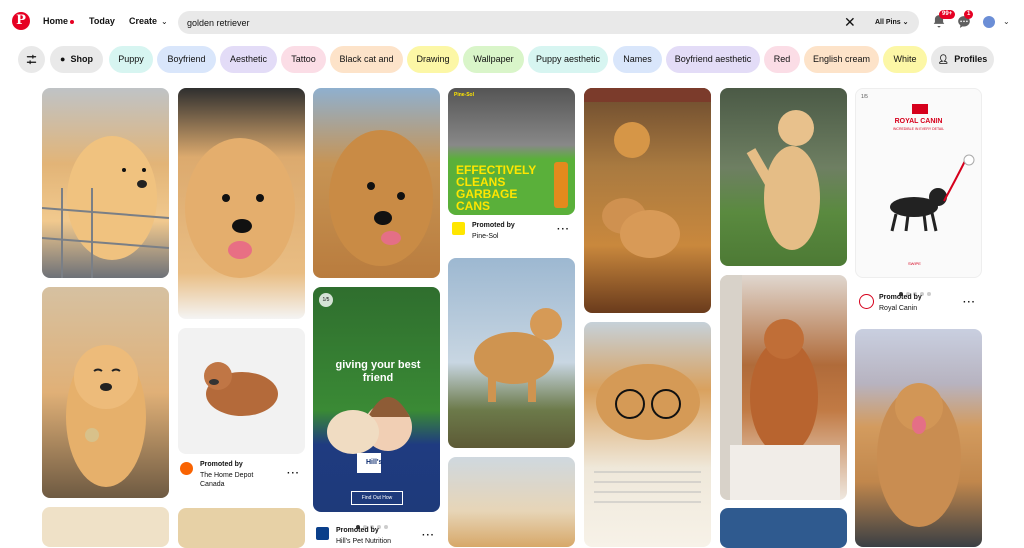 The width and height of the screenshot is (1024, 548). Describe the element at coordinates (898, 308) in the screenshot. I see `advertiser-name: Royal Canin` at that location.